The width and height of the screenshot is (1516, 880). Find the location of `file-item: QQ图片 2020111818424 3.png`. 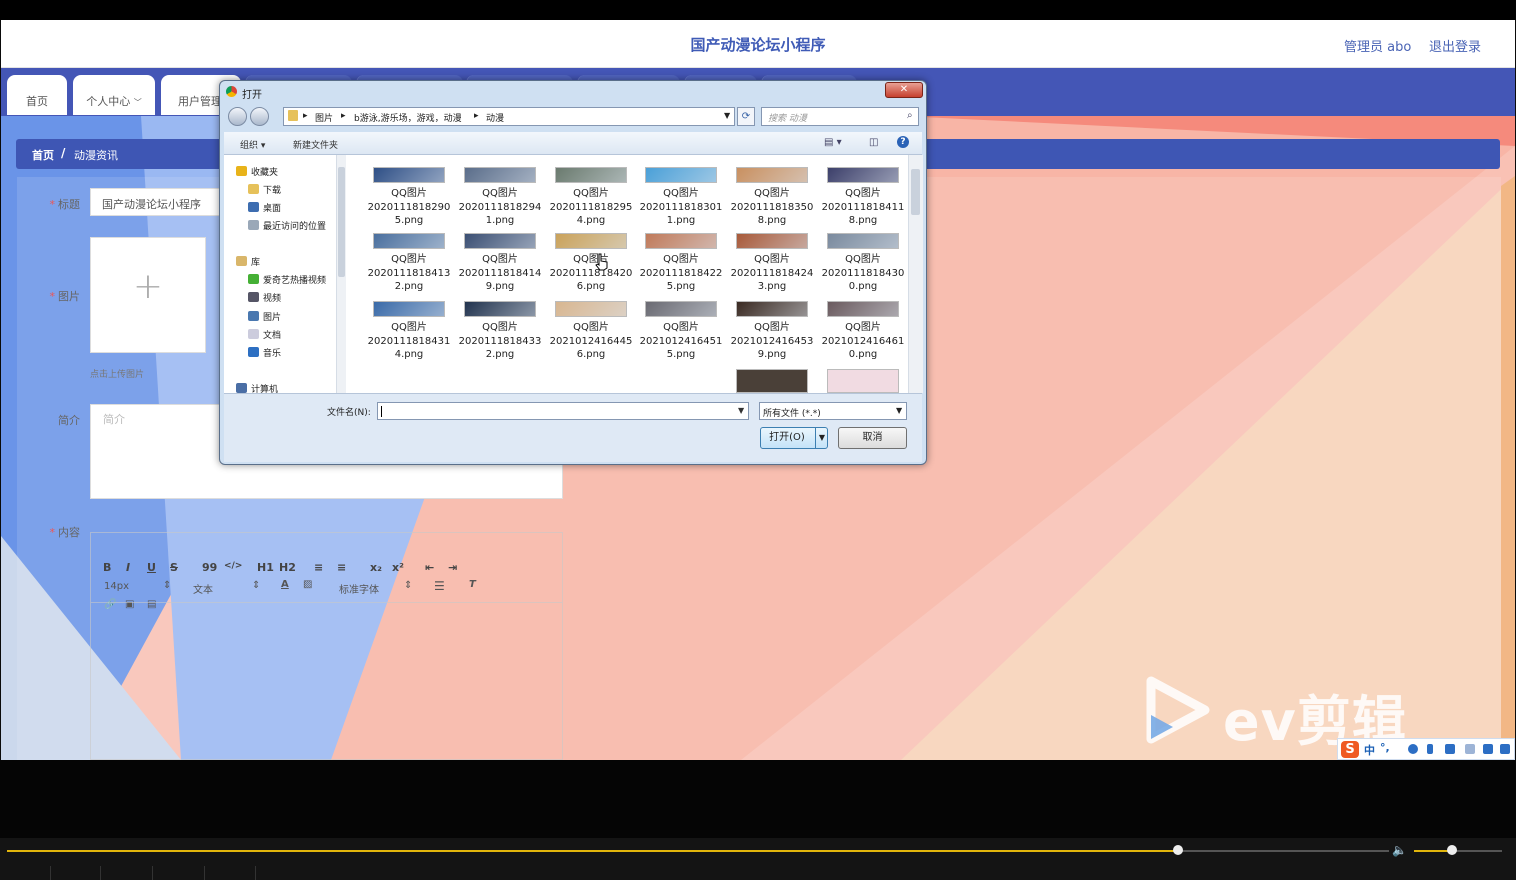

file-item: QQ图片 2020111818424 3.png is located at coordinates (772, 263).